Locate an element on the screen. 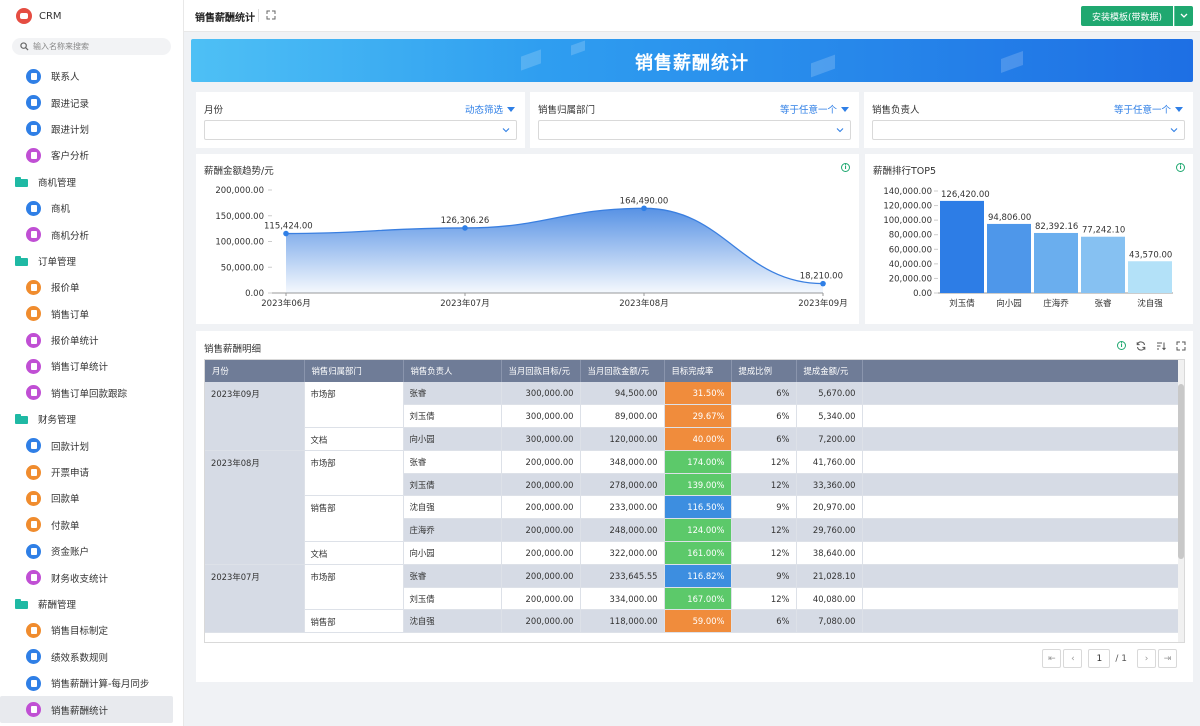  sidebar-item-label: 客户分析 is located at coordinates (70, 157).